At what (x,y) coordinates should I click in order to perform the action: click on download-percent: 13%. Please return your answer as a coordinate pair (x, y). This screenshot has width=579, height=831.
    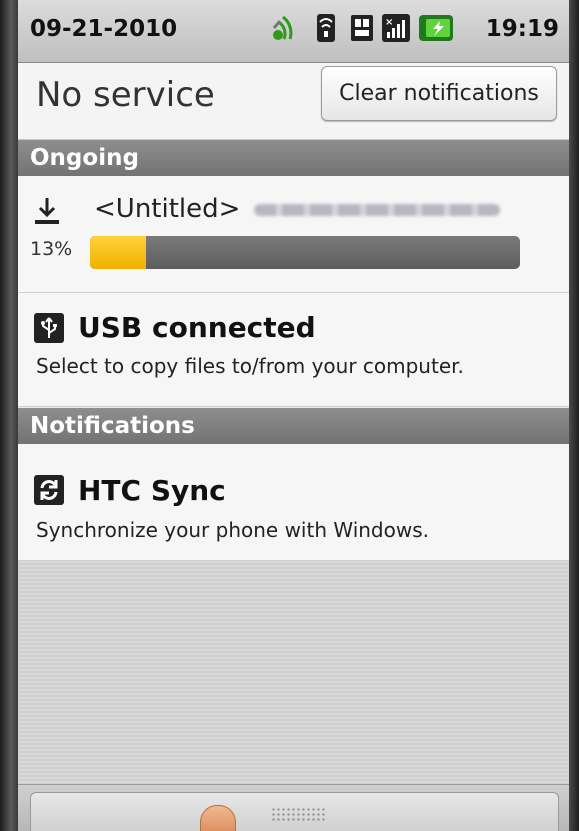
    Looking at the image, I should click on (51, 249).